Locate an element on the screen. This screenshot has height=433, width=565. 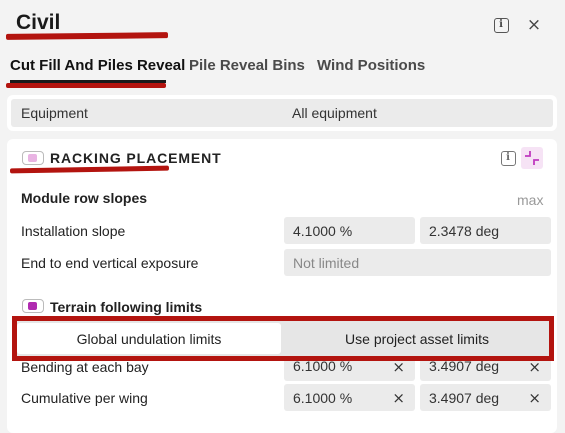
racking-info-button: i is located at coordinates (508, 158).